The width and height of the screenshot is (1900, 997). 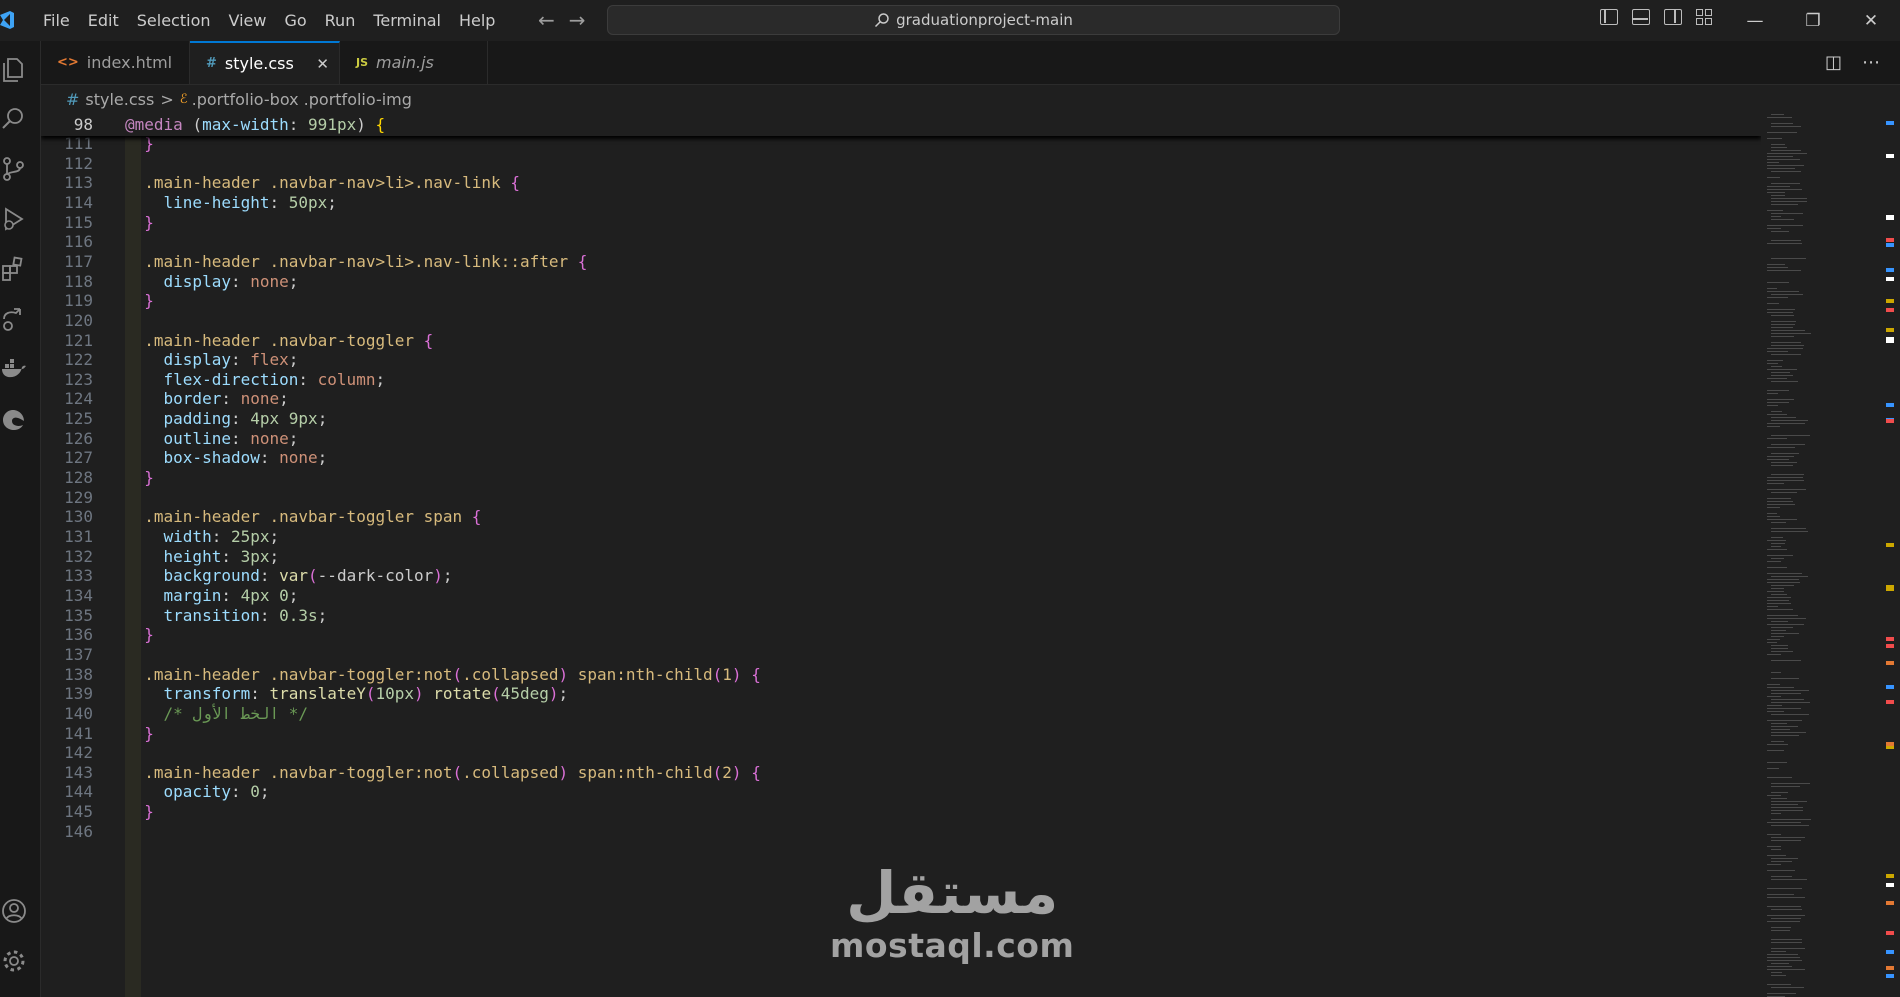 What do you see at coordinates (901, 753) in the screenshot?
I see `code-line: 142` at bounding box center [901, 753].